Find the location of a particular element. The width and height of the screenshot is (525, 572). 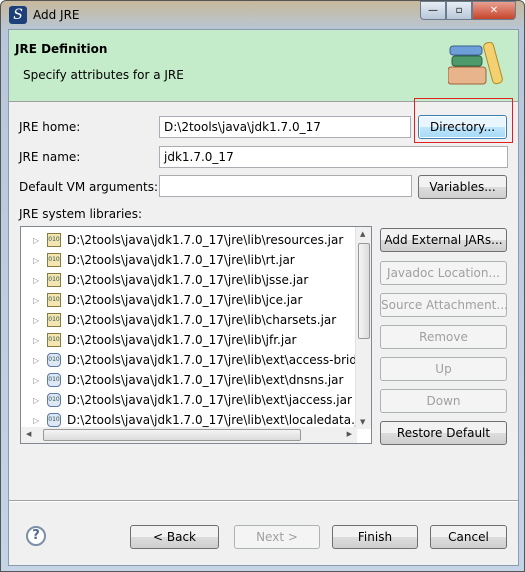

title-bar: S Add JRE is located at coordinates (44, 15).